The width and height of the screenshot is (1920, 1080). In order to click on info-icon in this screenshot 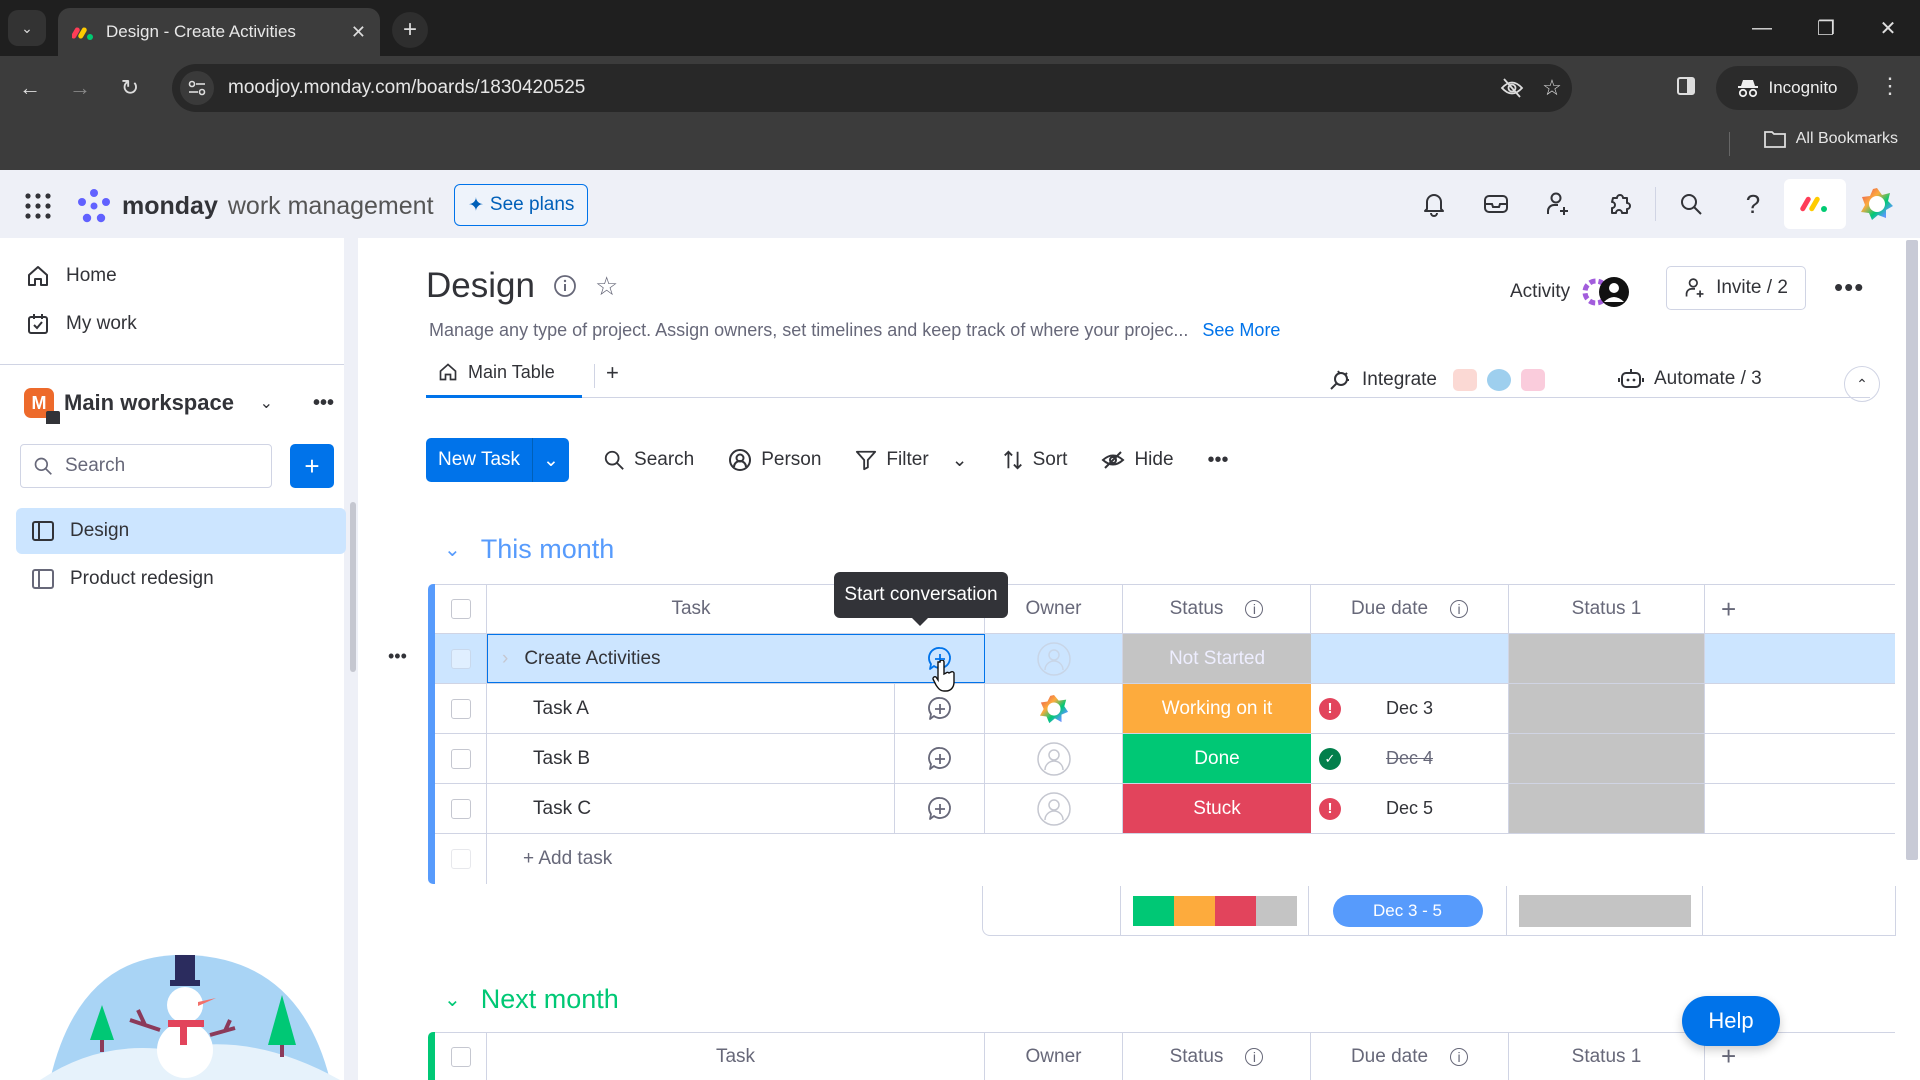, I will do `click(565, 286)`.